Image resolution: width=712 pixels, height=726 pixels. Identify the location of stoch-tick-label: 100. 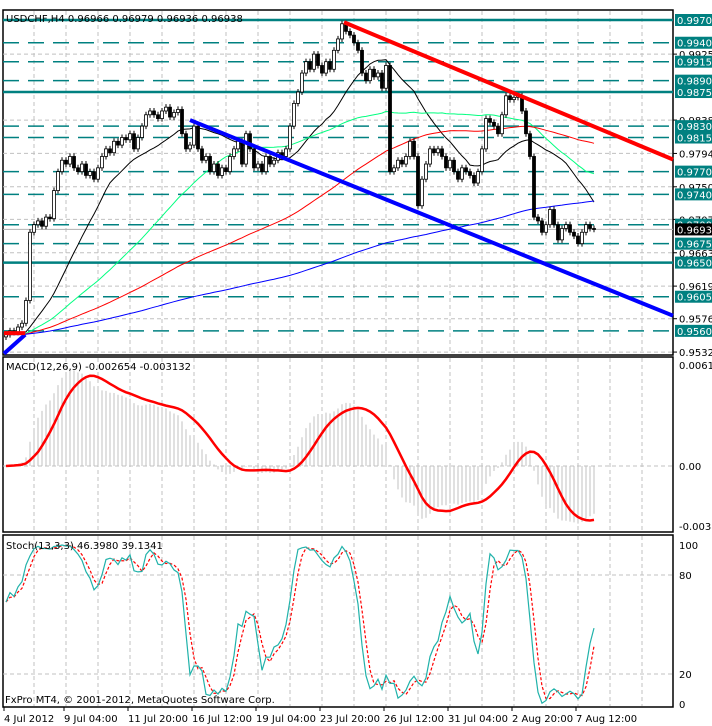
(688, 546).